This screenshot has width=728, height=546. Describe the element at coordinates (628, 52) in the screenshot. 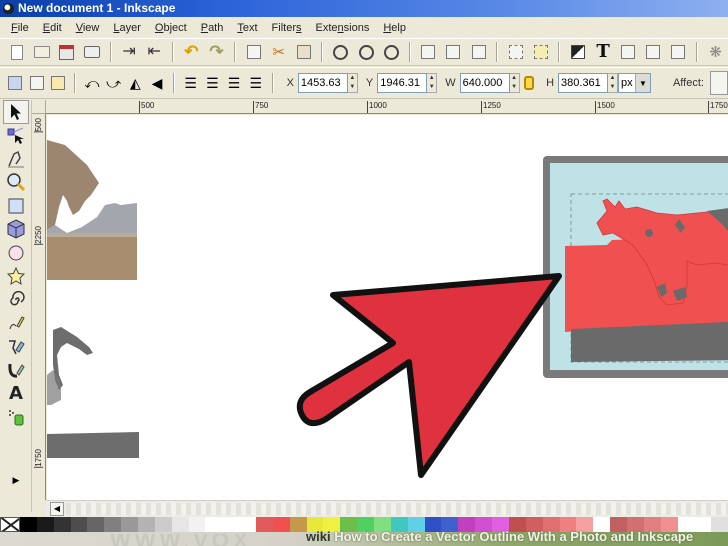

I see `layers-button` at that location.